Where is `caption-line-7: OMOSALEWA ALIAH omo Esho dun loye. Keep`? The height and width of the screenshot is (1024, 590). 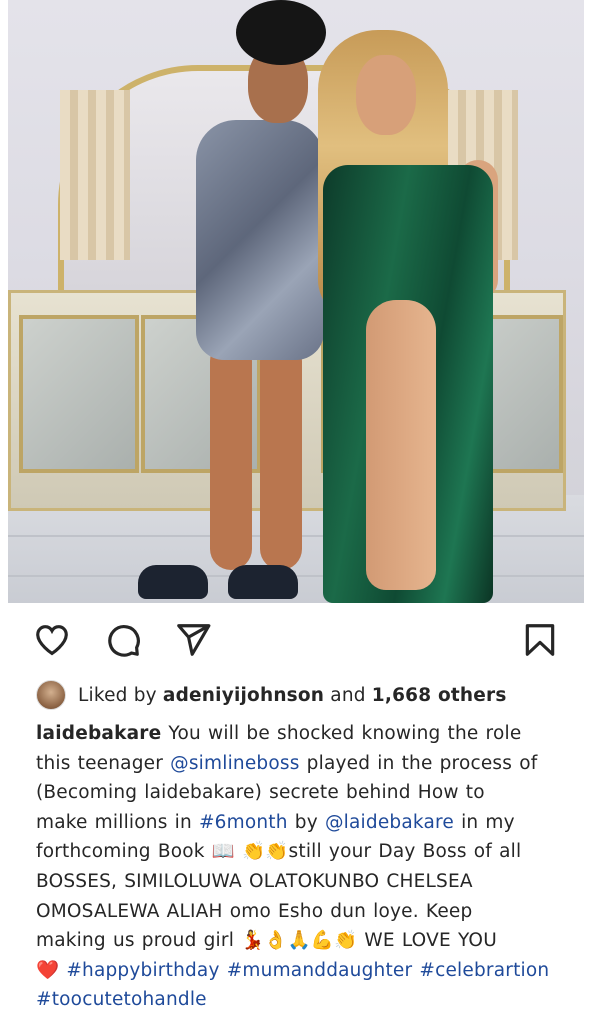
caption-line-7: OMOSALEWA ALIAH omo Esho dun loye. Keep is located at coordinates (254, 911).